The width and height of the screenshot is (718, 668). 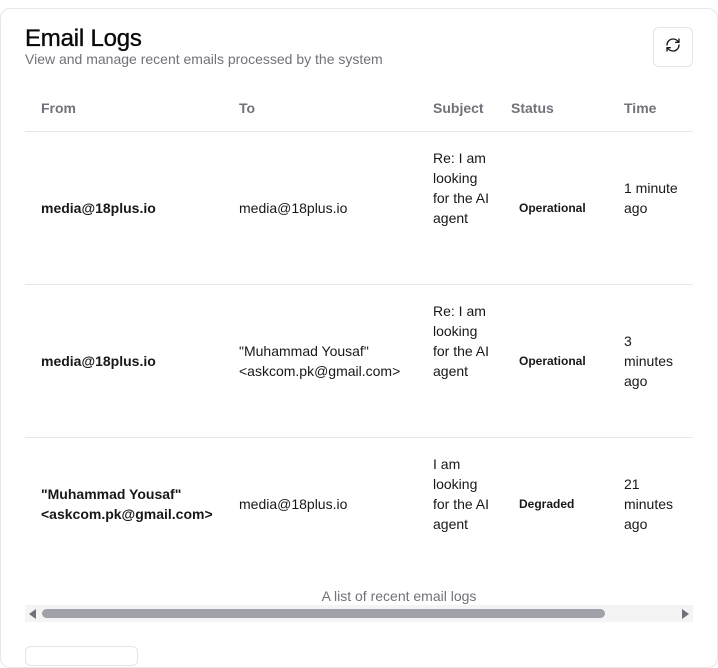 What do you see at coordinates (127, 504) in the screenshot?
I see `from-cell: "Muhammad Yousaf" <askcom.pk@gmail.com>` at bounding box center [127, 504].